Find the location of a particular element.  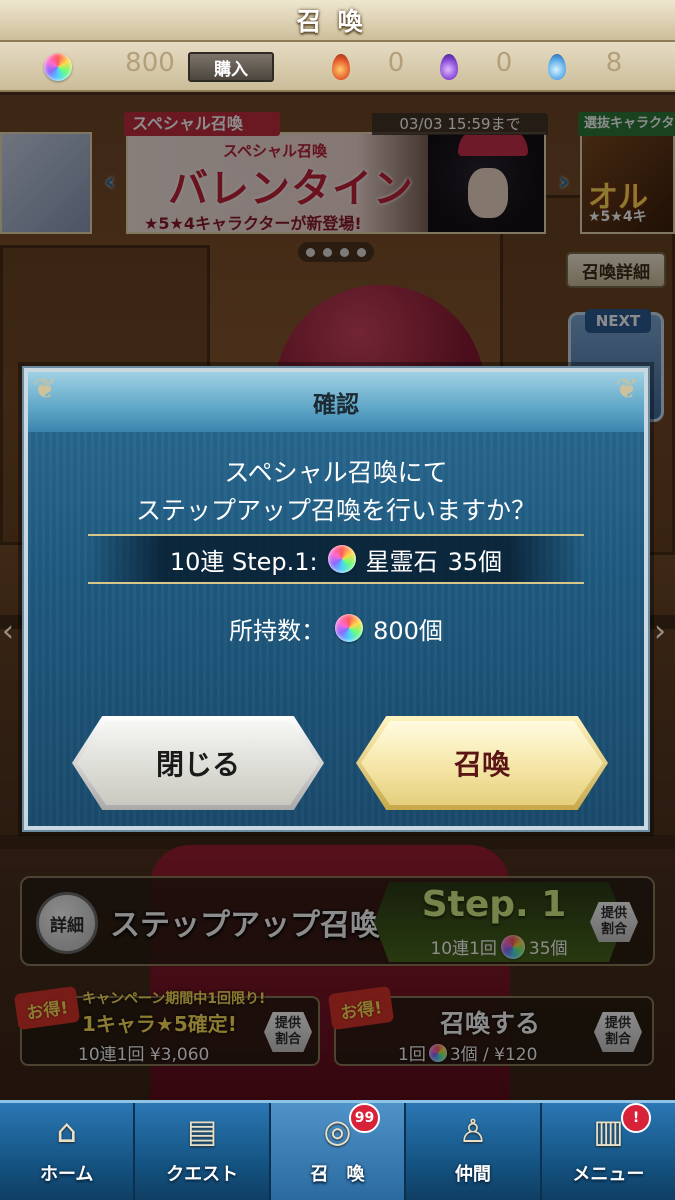

red-orb-count: 0 is located at coordinates (396, 63).